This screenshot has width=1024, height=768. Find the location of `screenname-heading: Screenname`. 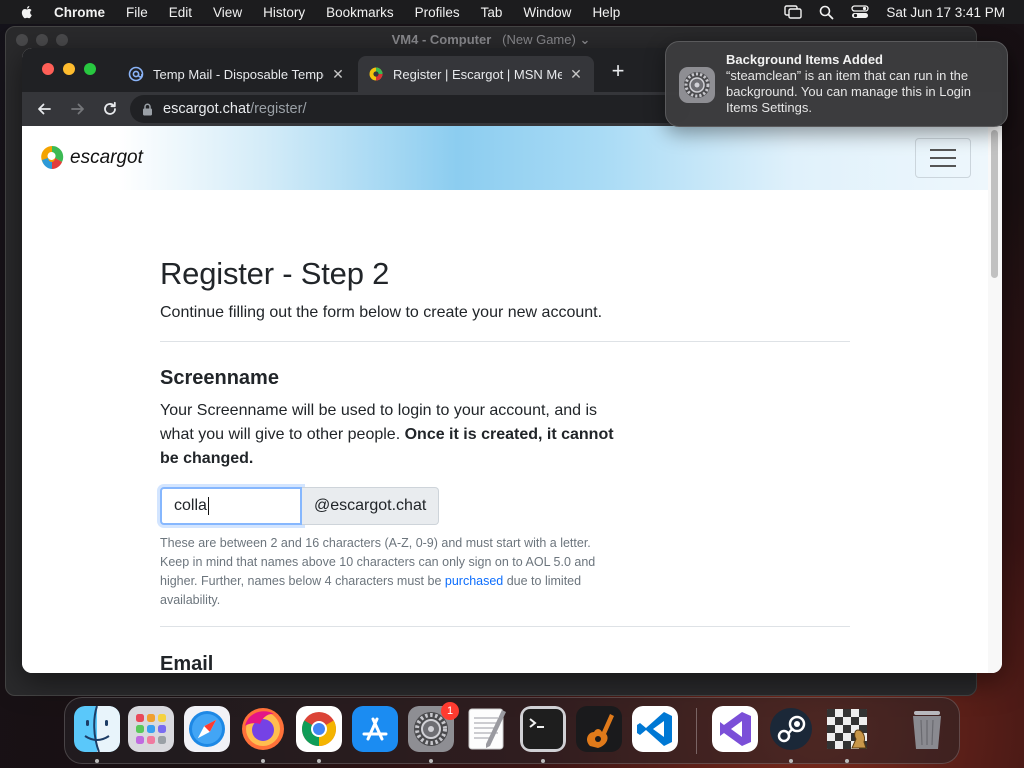

screenname-heading: Screenname is located at coordinates (219, 378).